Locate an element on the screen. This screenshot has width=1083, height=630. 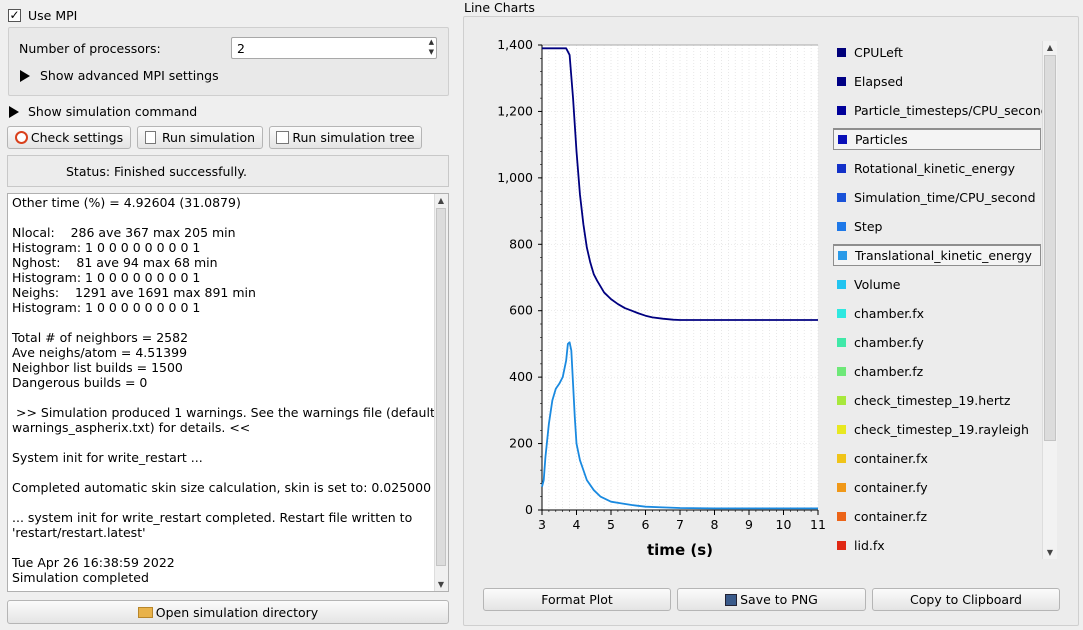
num-processors-value: 2 is located at coordinates (241, 48).